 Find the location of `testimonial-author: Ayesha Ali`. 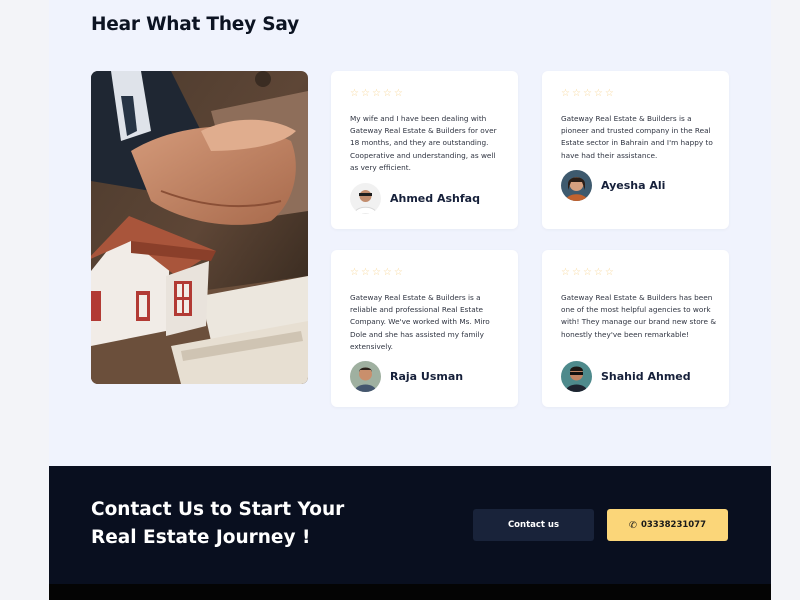

testimonial-author: Ayesha Ali is located at coordinates (613, 185).